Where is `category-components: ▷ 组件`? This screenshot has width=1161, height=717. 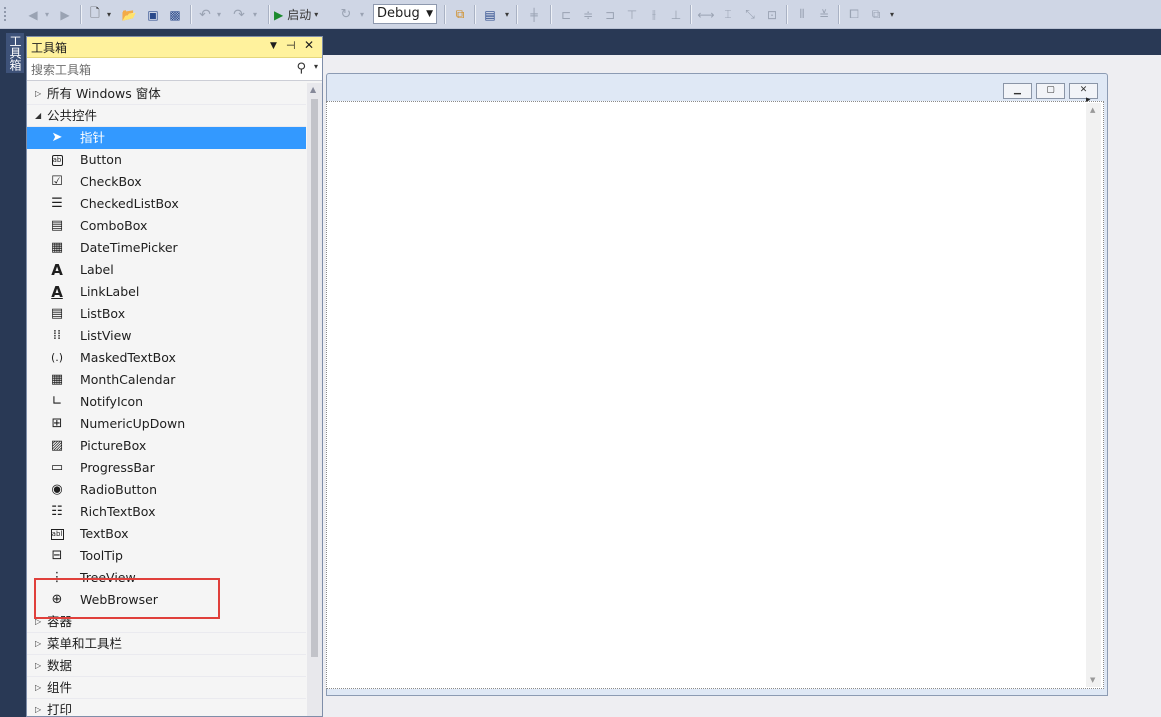
category-components: ▷ 组件 is located at coordinates (166, 688).